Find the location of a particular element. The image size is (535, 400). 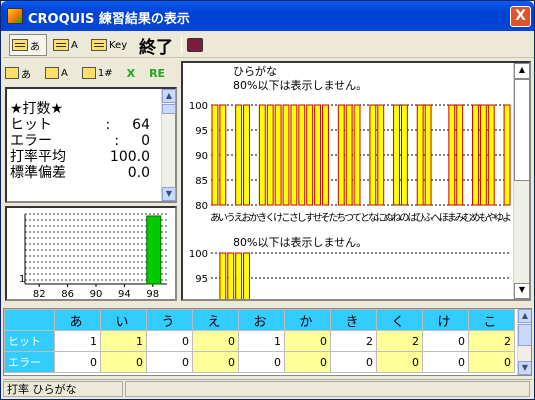

finish-button: 終了 is located at coordinates (157, 46).